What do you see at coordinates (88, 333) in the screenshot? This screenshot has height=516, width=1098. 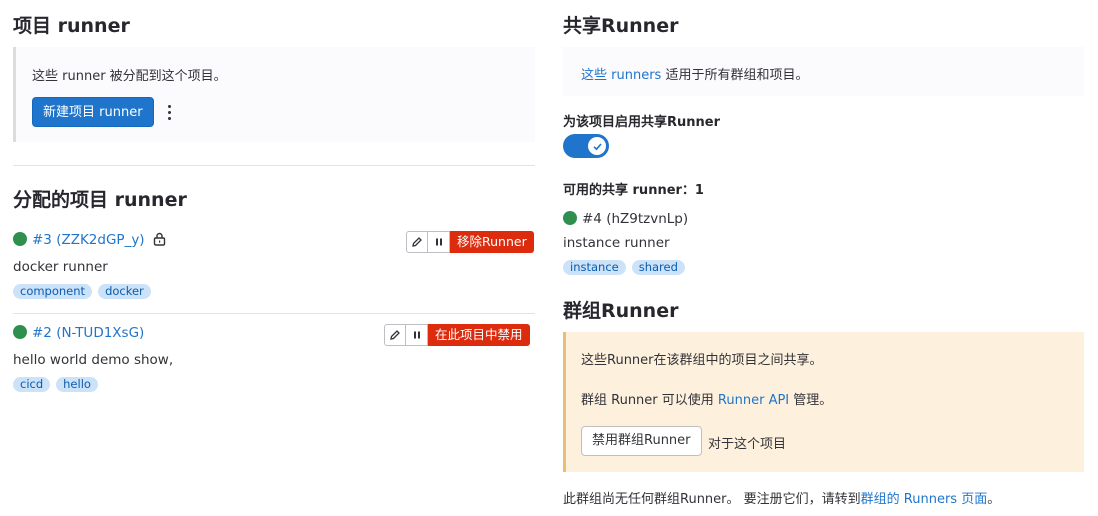 I see `runner-link: #2 (N-TUD1XsG)` at bounding box center [88, 333].